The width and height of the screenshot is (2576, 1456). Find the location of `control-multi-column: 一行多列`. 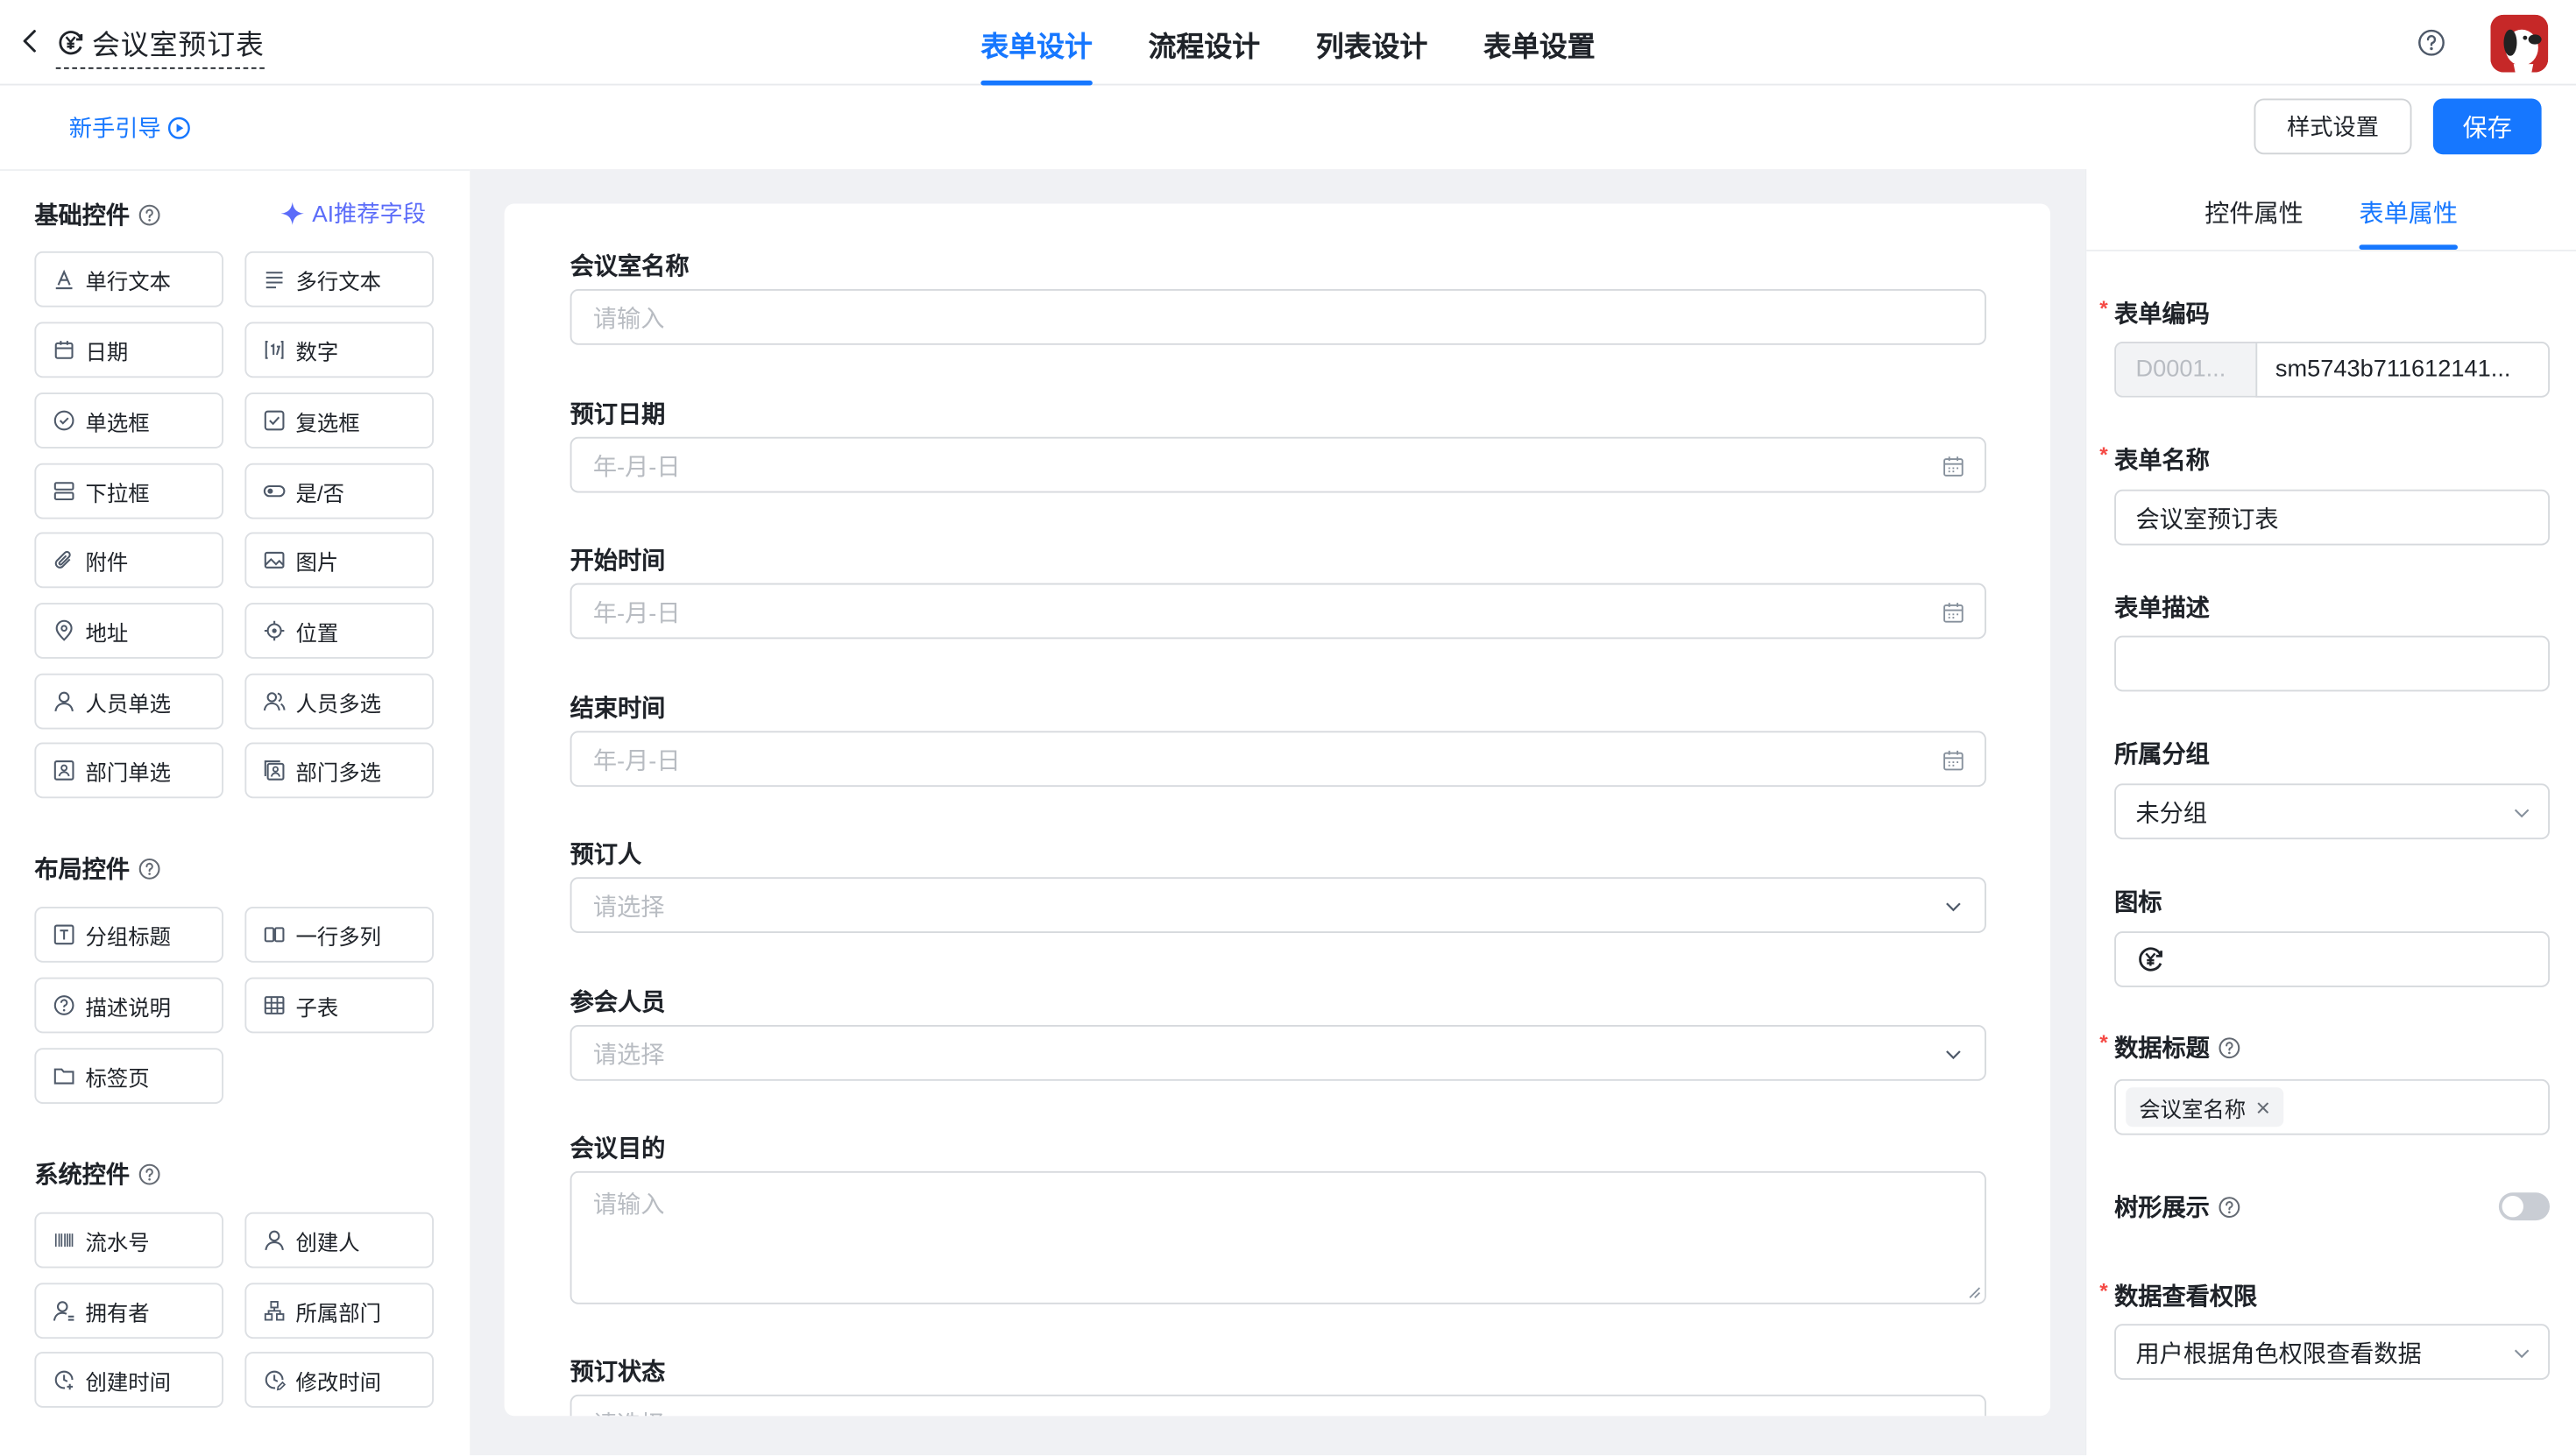

control-multi-column: 一行多列 is located at coordinates (339, 935).